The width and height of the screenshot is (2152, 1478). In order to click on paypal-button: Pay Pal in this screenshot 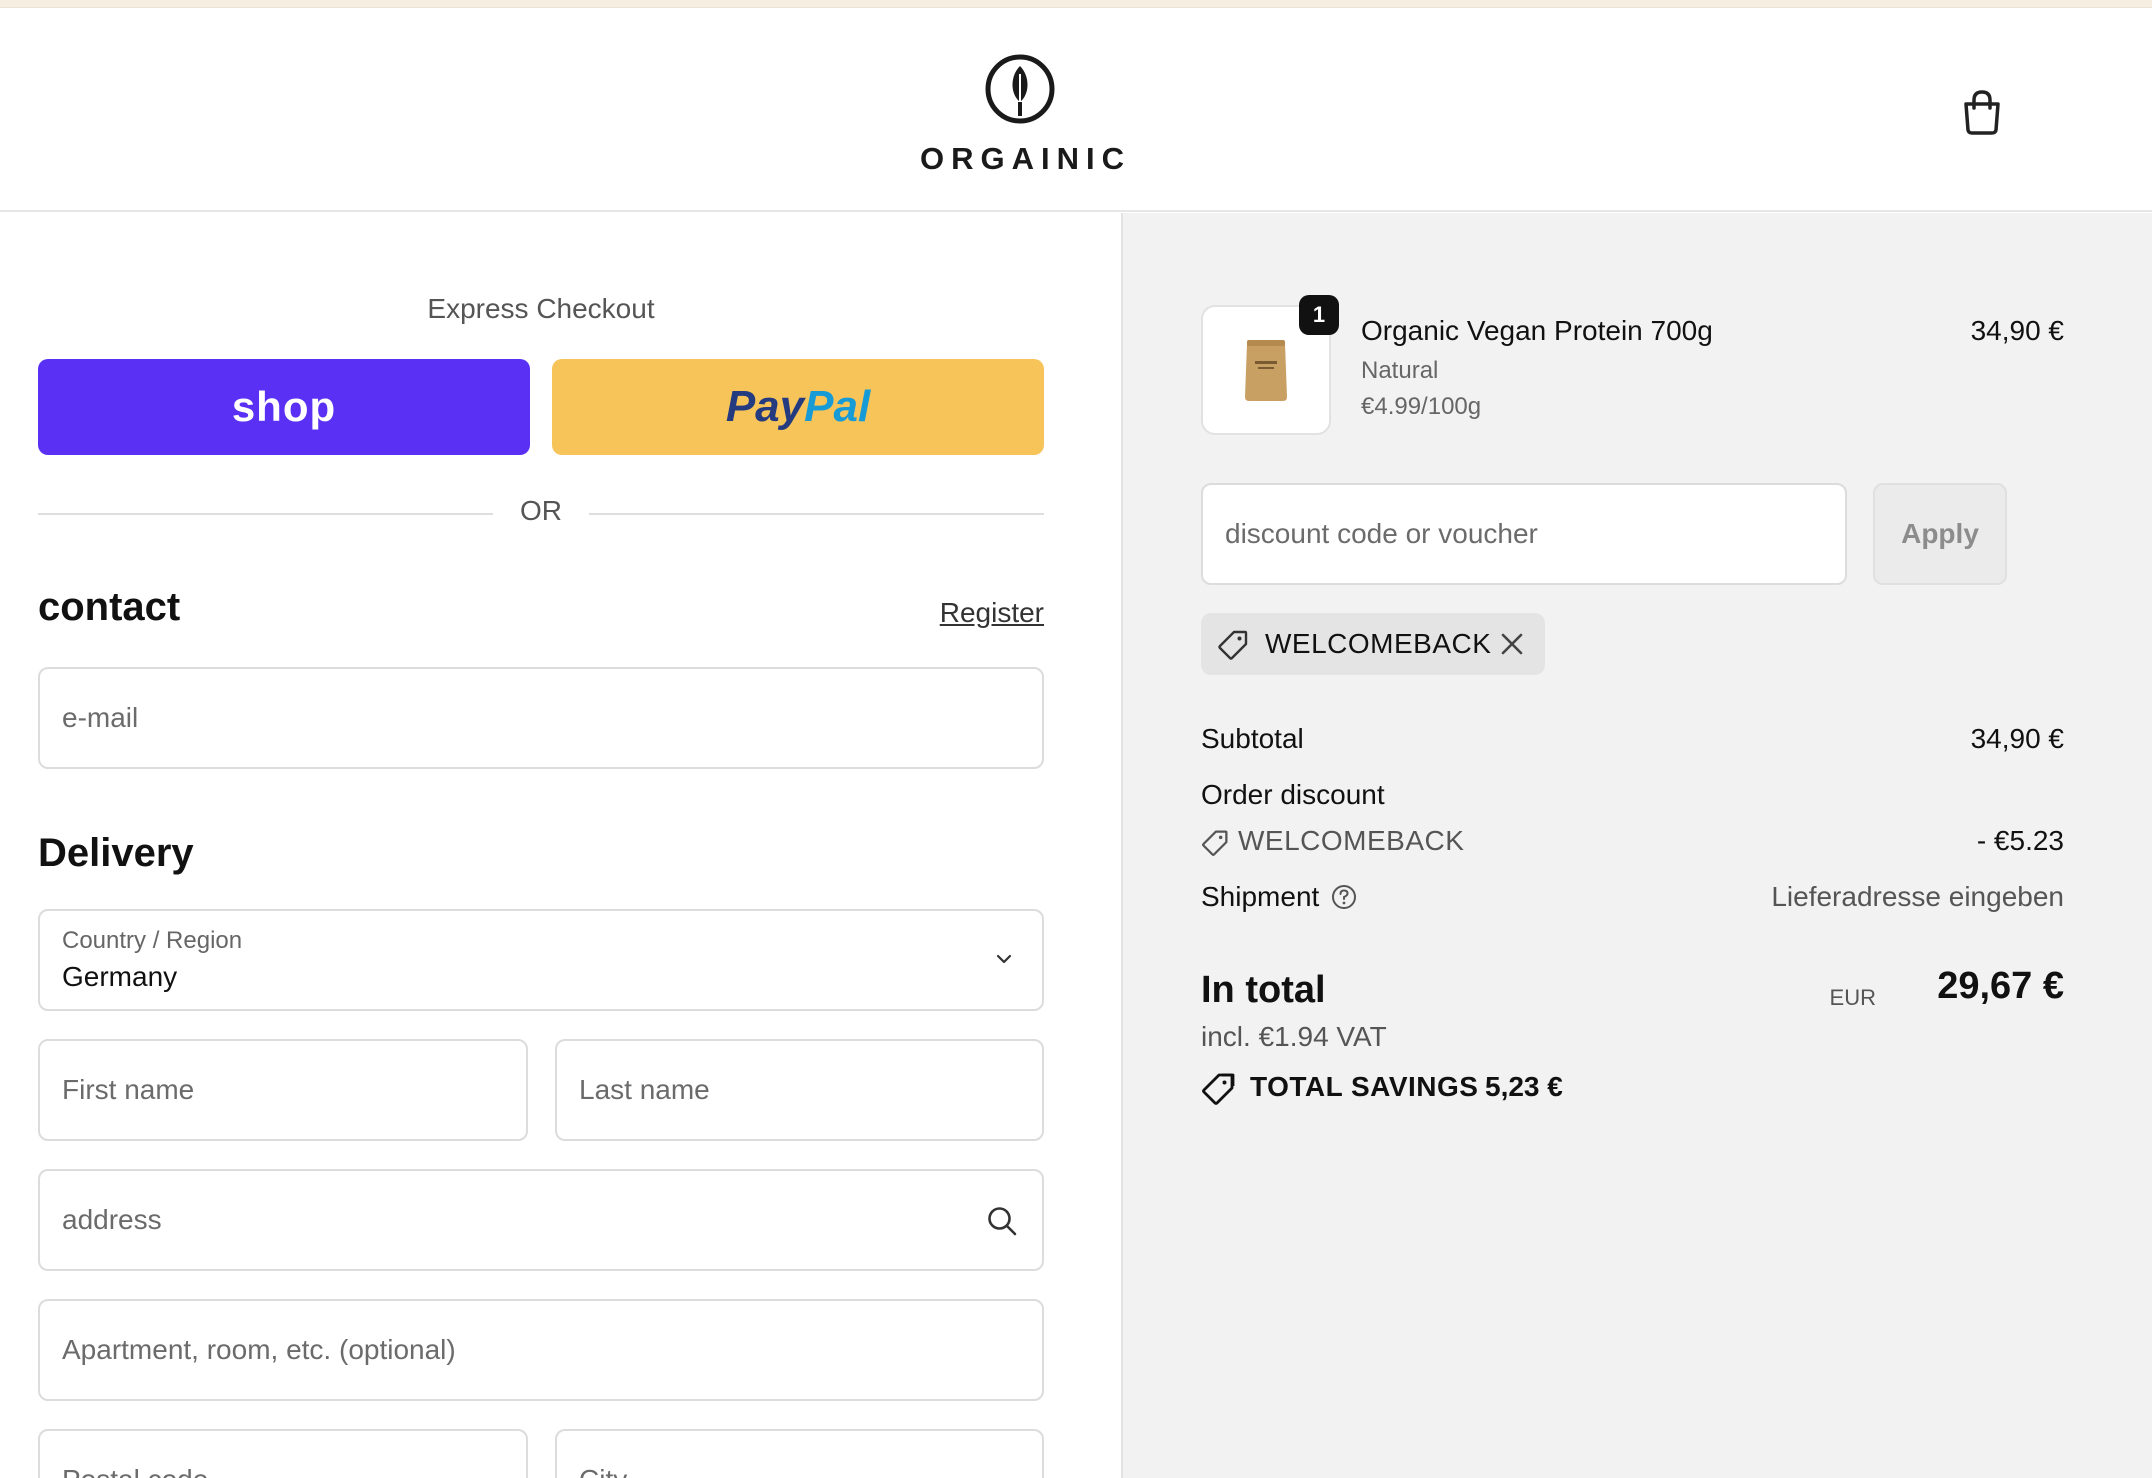, I will do `click(798, 407)`.